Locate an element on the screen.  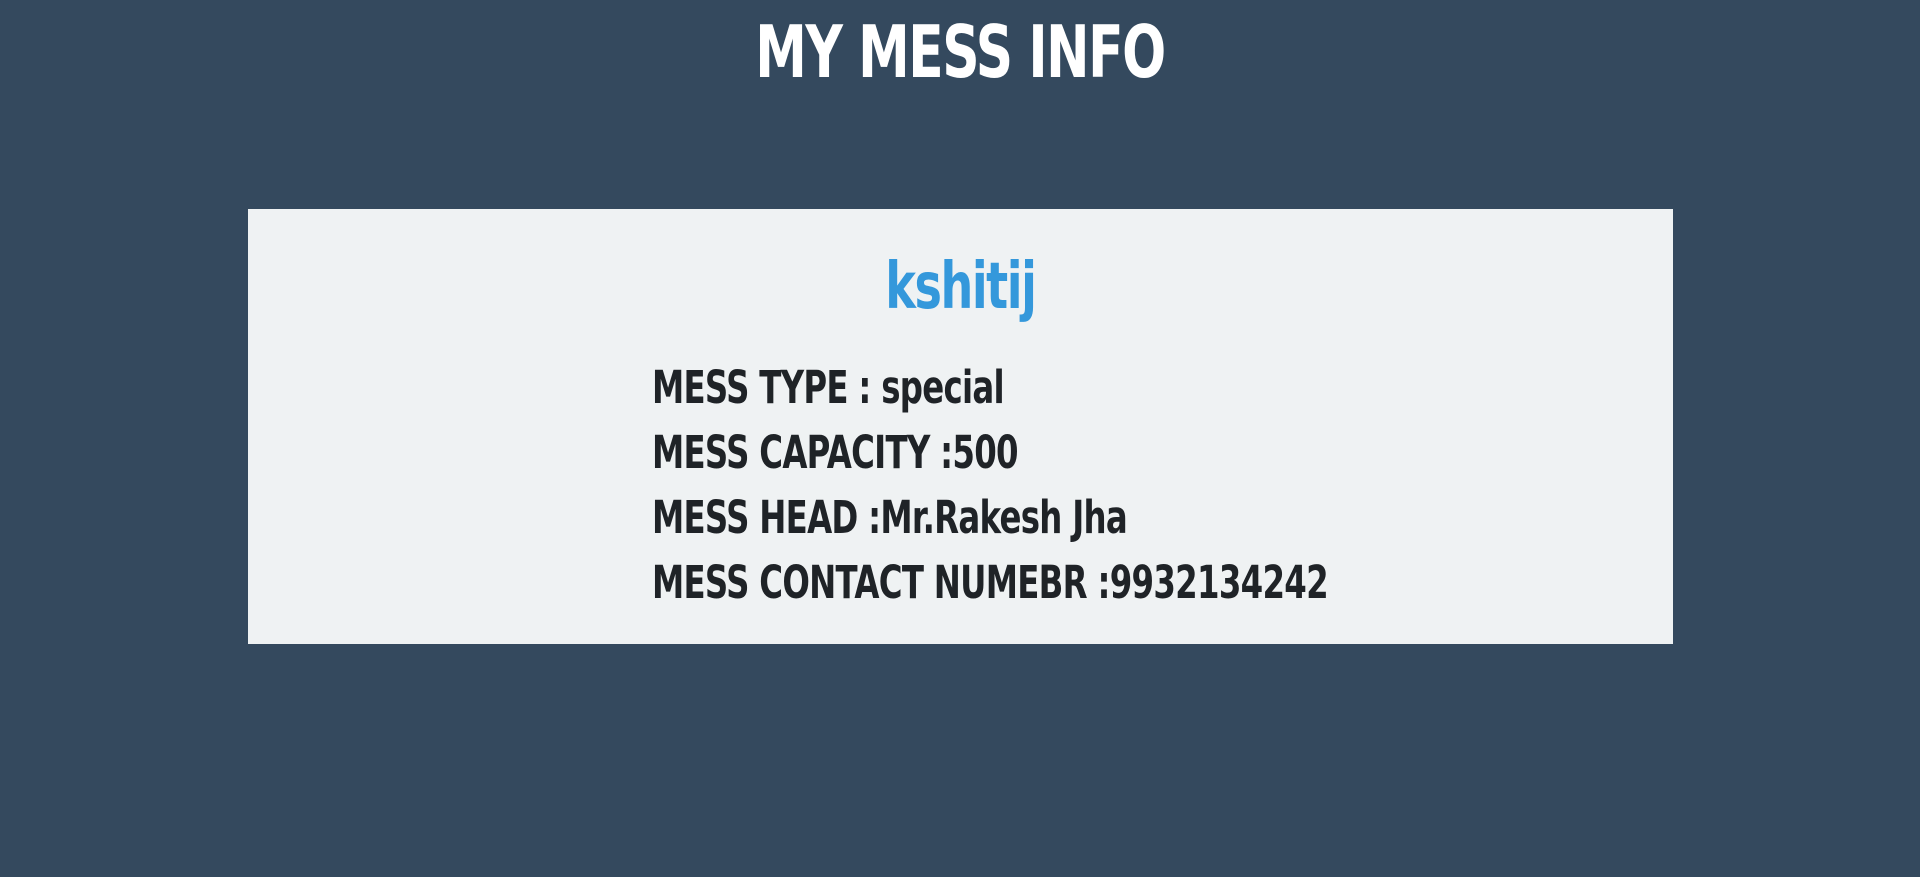
mess-type-row: MESS TYPE : special is located at coordinates (990, 387).